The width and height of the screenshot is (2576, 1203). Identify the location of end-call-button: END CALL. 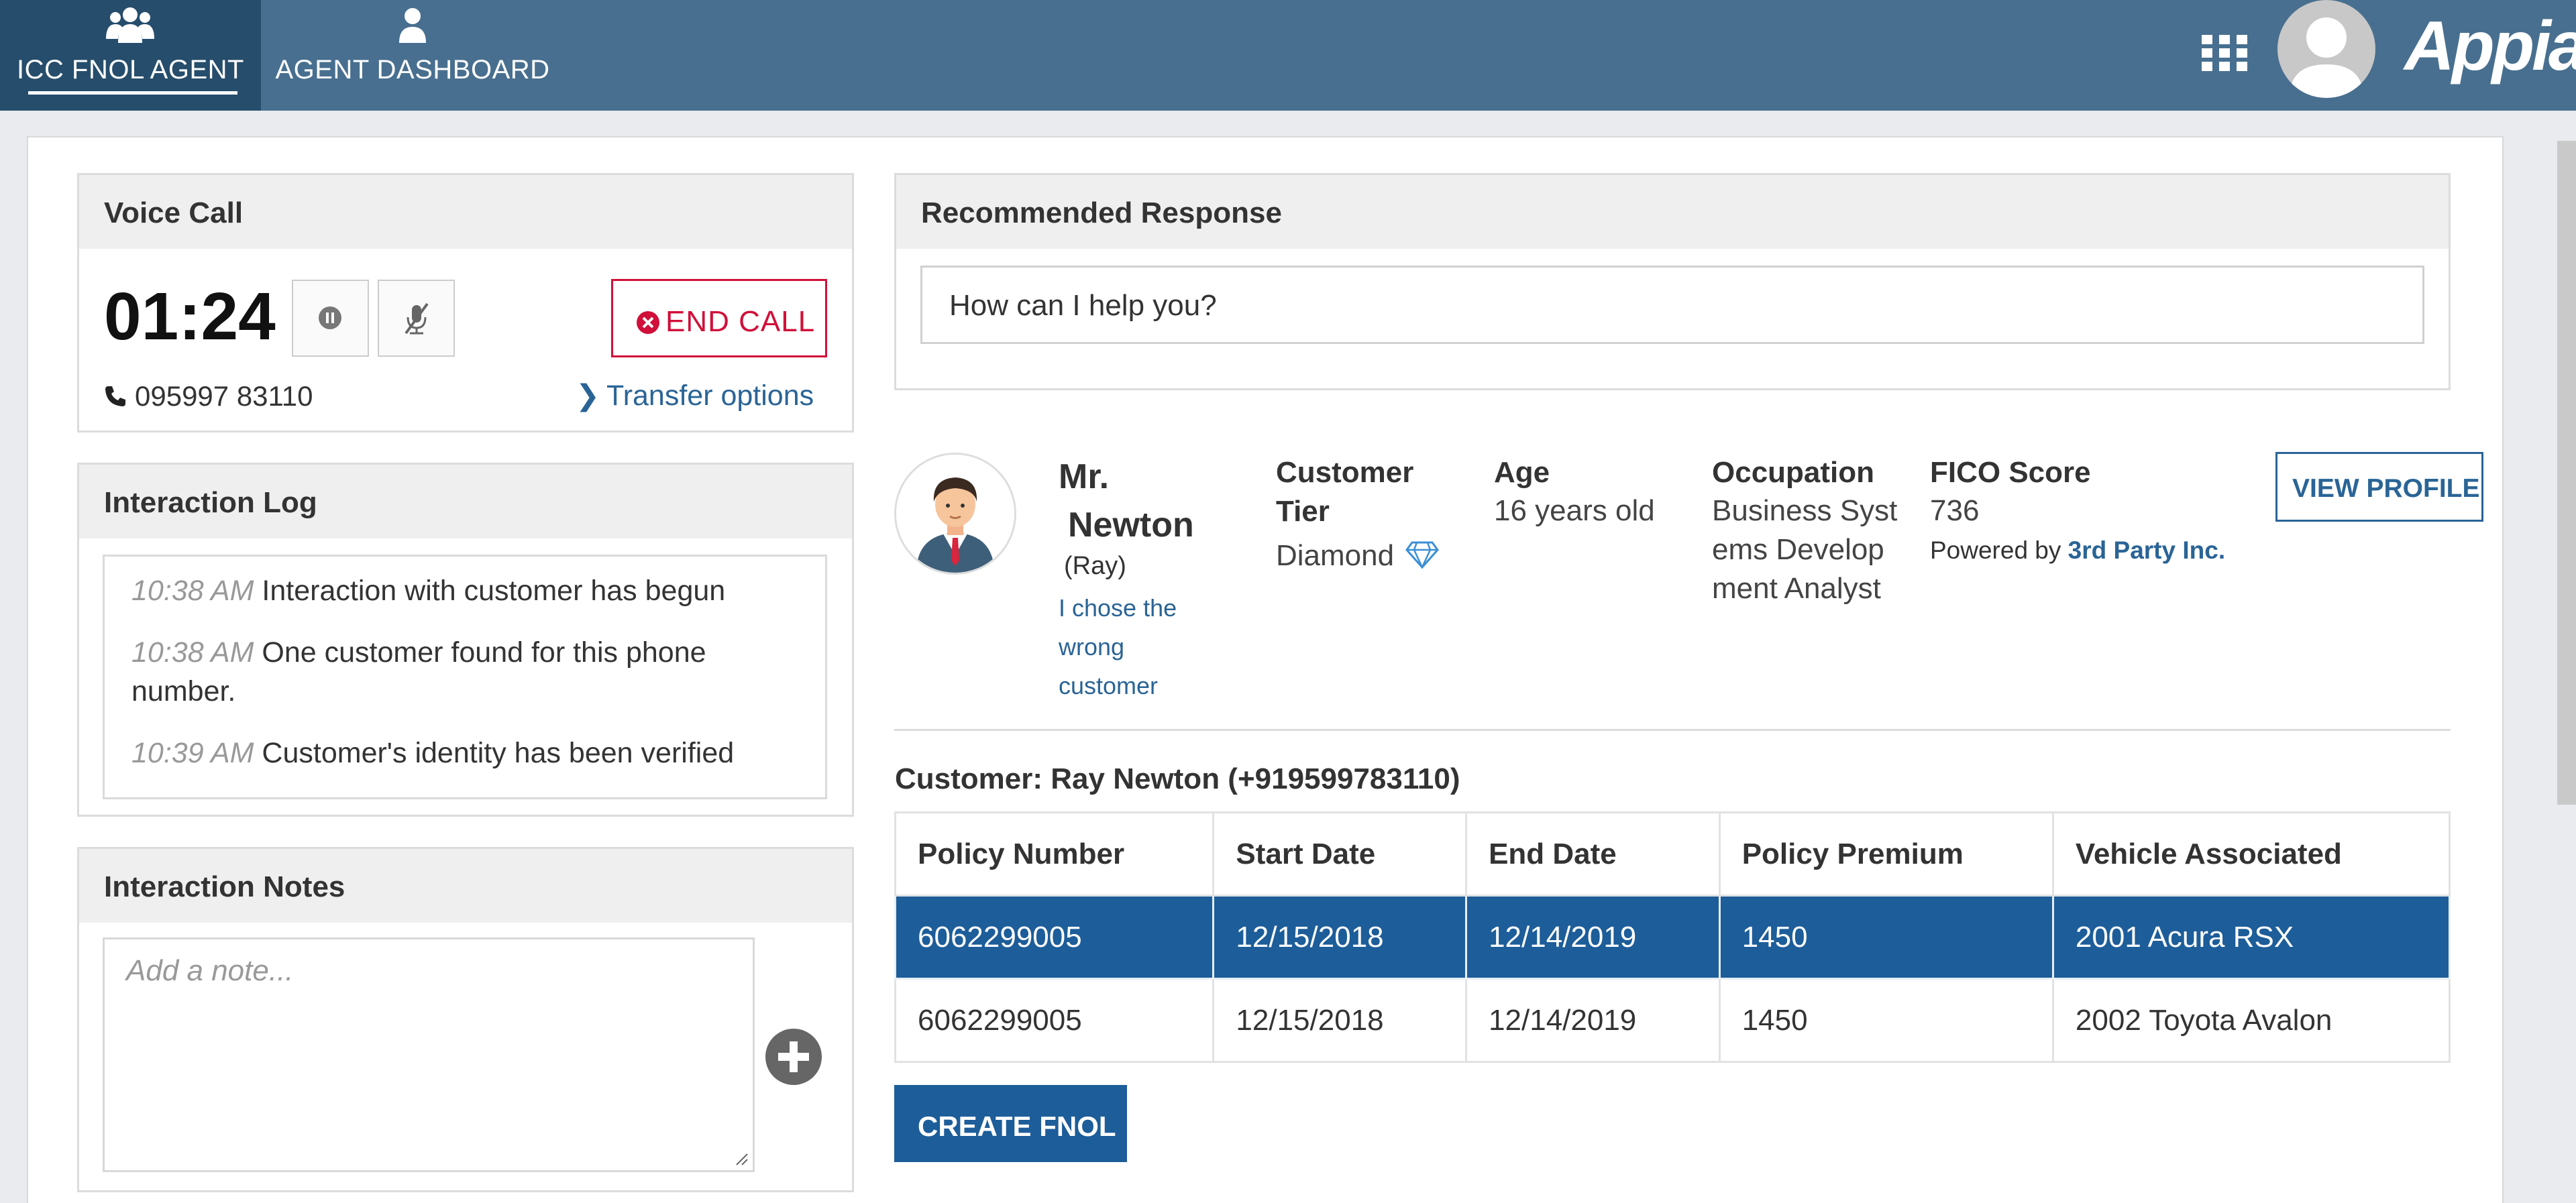
(719, 318).